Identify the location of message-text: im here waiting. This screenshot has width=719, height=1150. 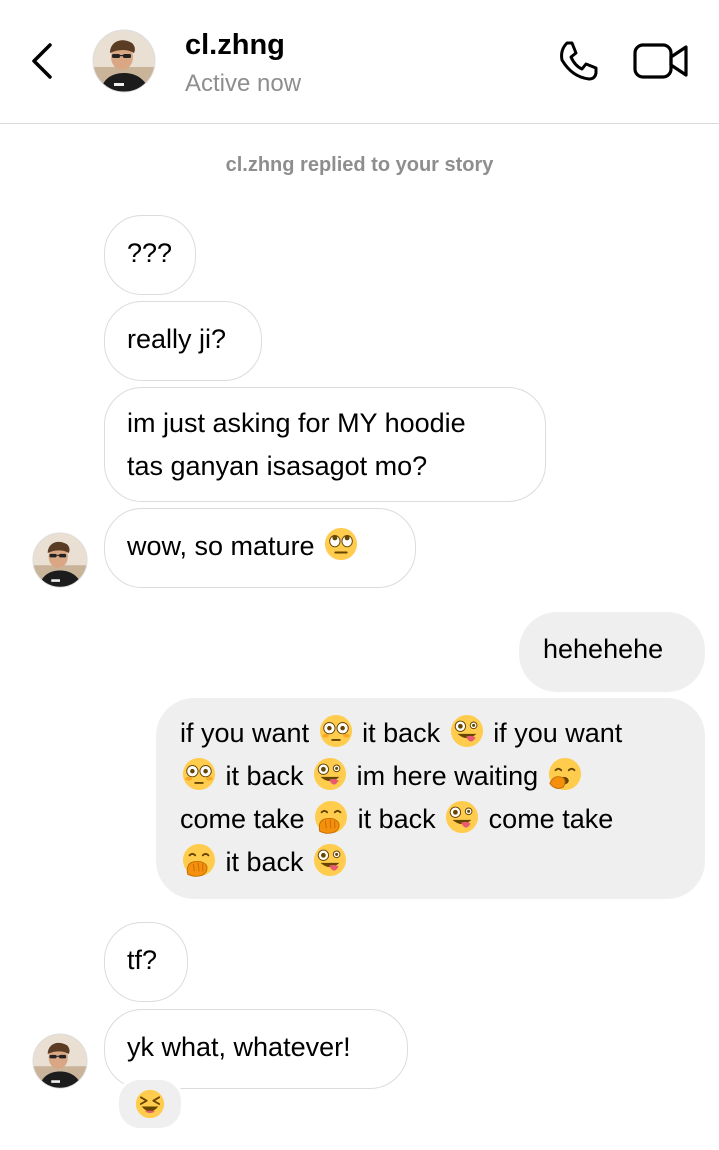
(447, 776).